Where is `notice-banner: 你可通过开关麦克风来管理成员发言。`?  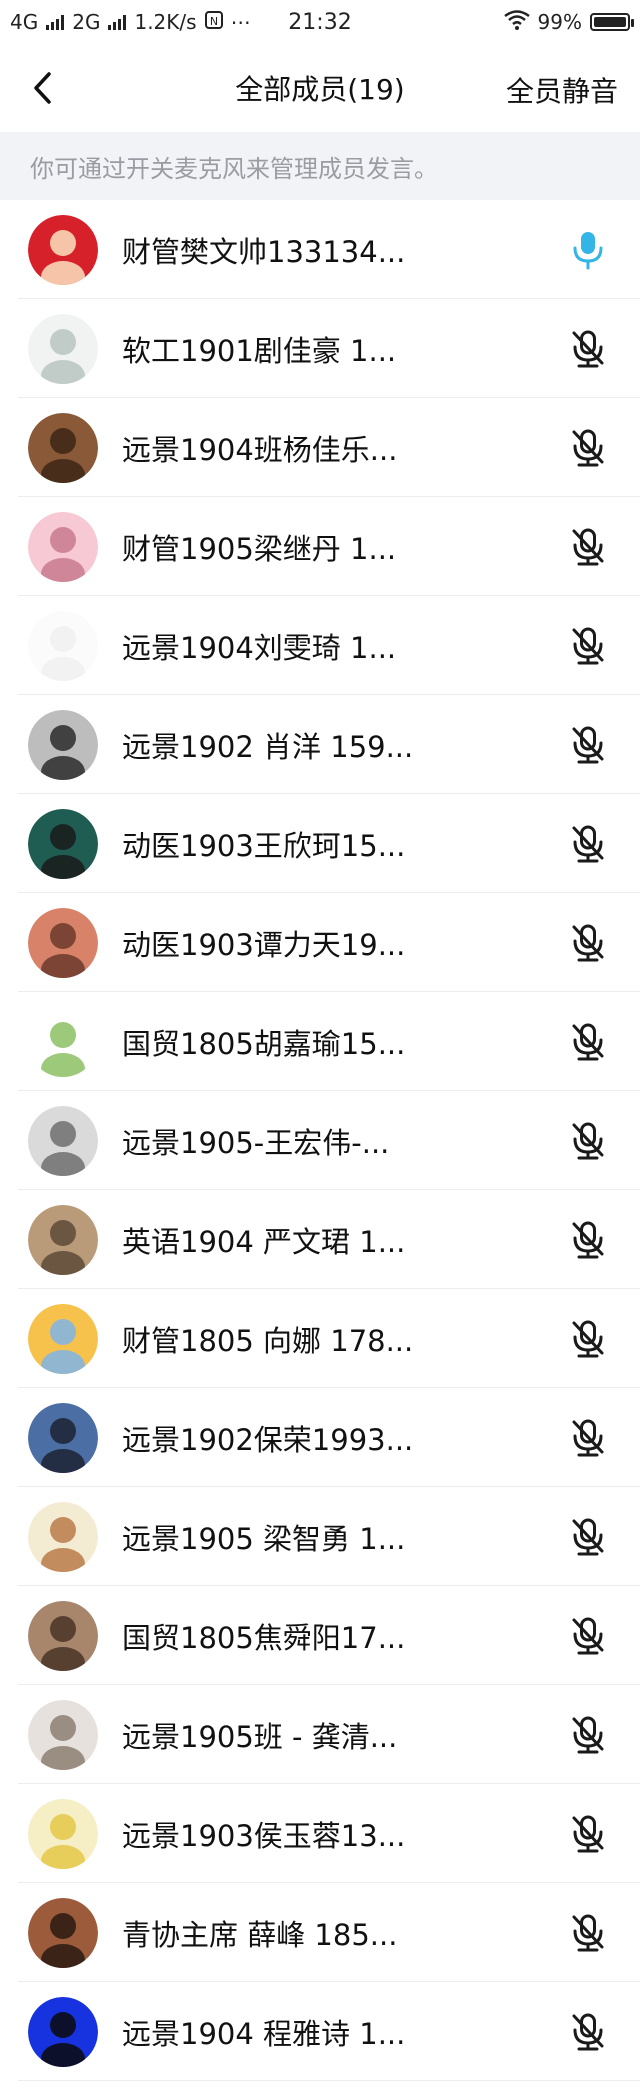
notice-banner: 你可通过开关麦克风来管理成员发言。 is located at coordinates (320, 166).